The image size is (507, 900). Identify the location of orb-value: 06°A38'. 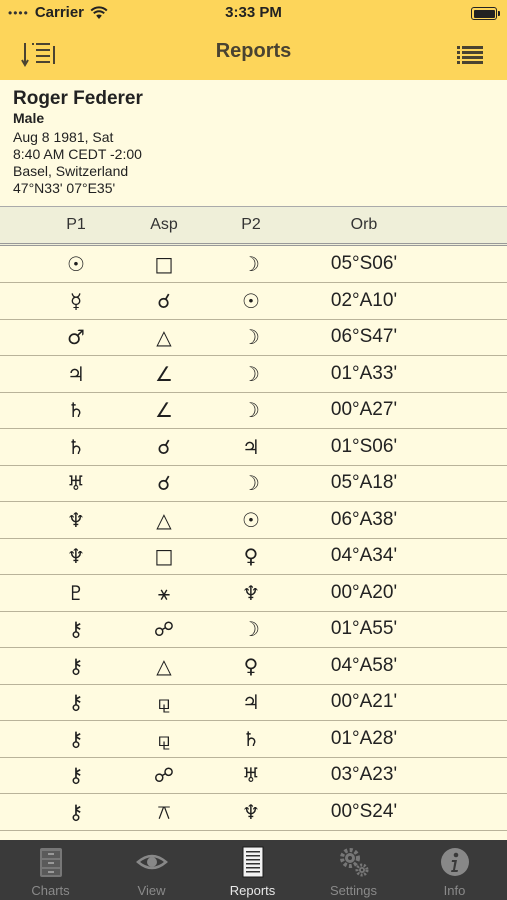
(364, 519).